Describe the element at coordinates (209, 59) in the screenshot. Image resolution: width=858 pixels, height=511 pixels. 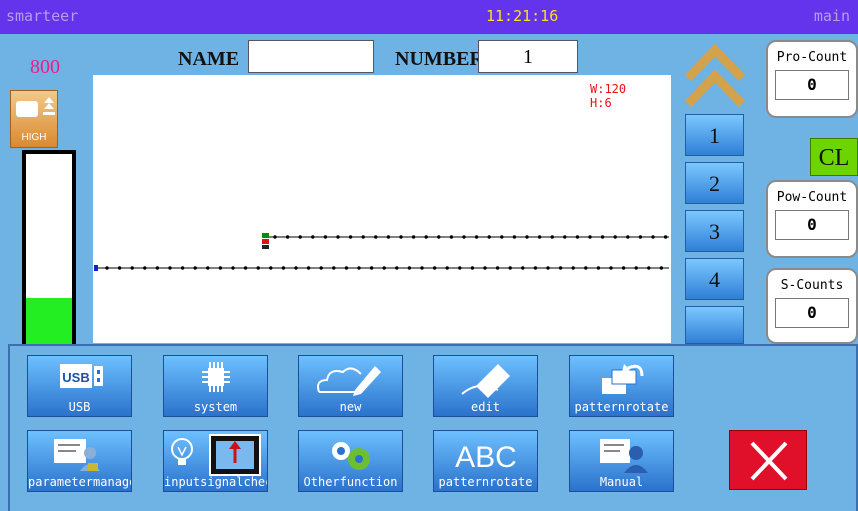
I see `name-label: NAME` at that location.